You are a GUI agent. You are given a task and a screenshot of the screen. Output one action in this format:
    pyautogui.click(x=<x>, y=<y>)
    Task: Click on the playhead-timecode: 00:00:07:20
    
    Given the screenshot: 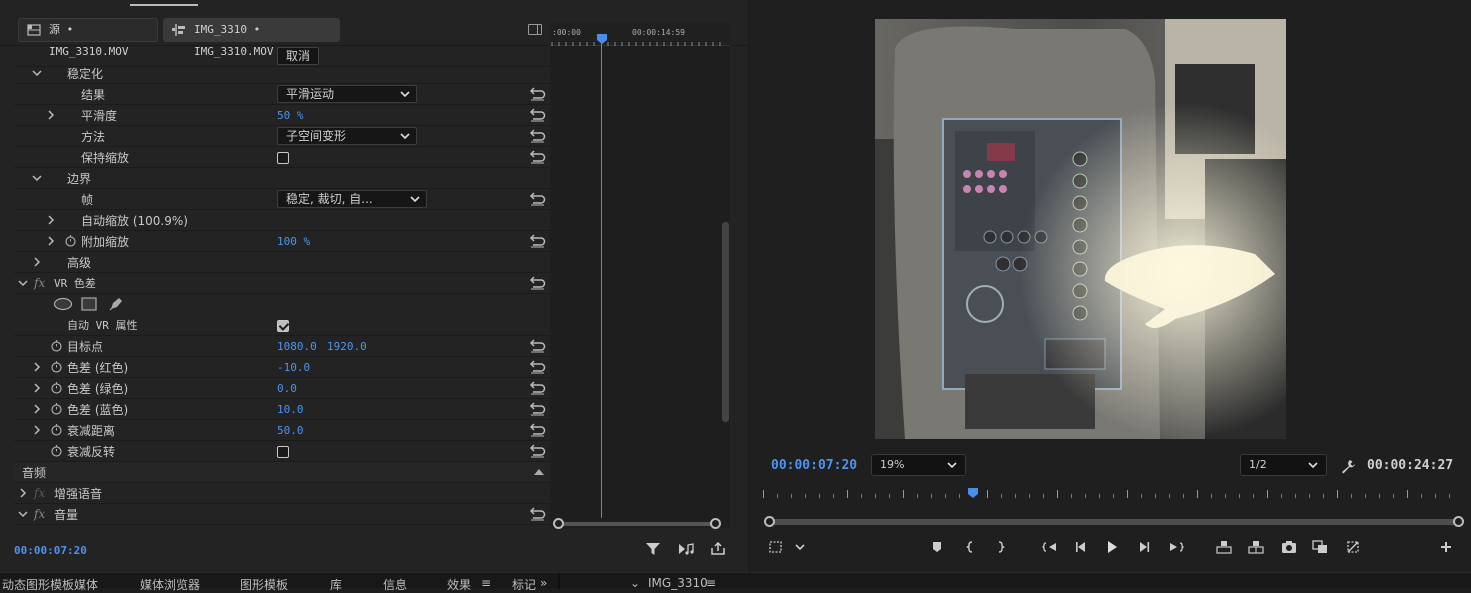 What is the action you would take?
    pyautogui.click(x=814, y=465)
    